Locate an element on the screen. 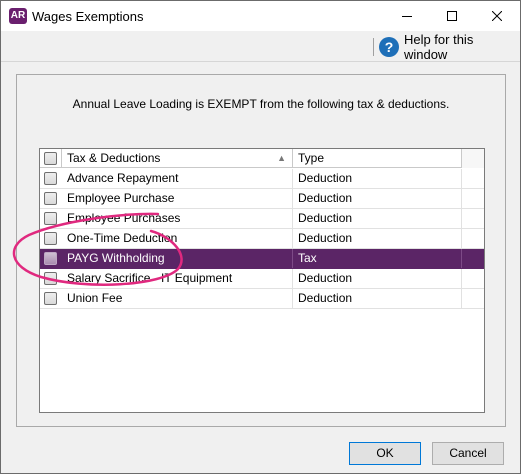  tax-deduction-name: Employee Purchases is located at coordinates (177, 218).